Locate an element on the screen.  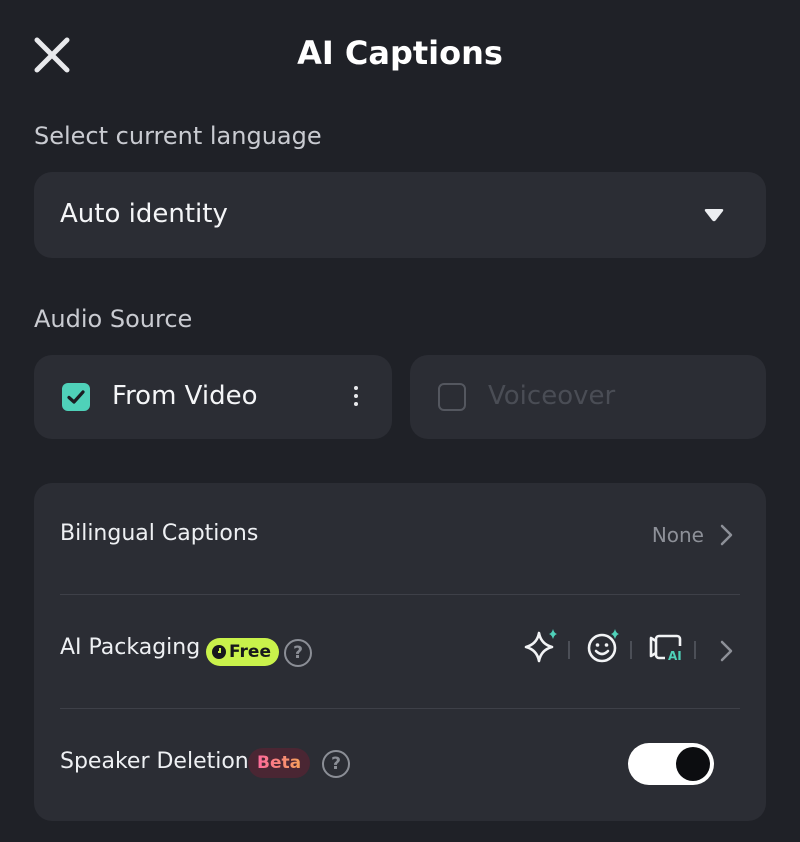
more-options-button is located at coordinates (356, 398).